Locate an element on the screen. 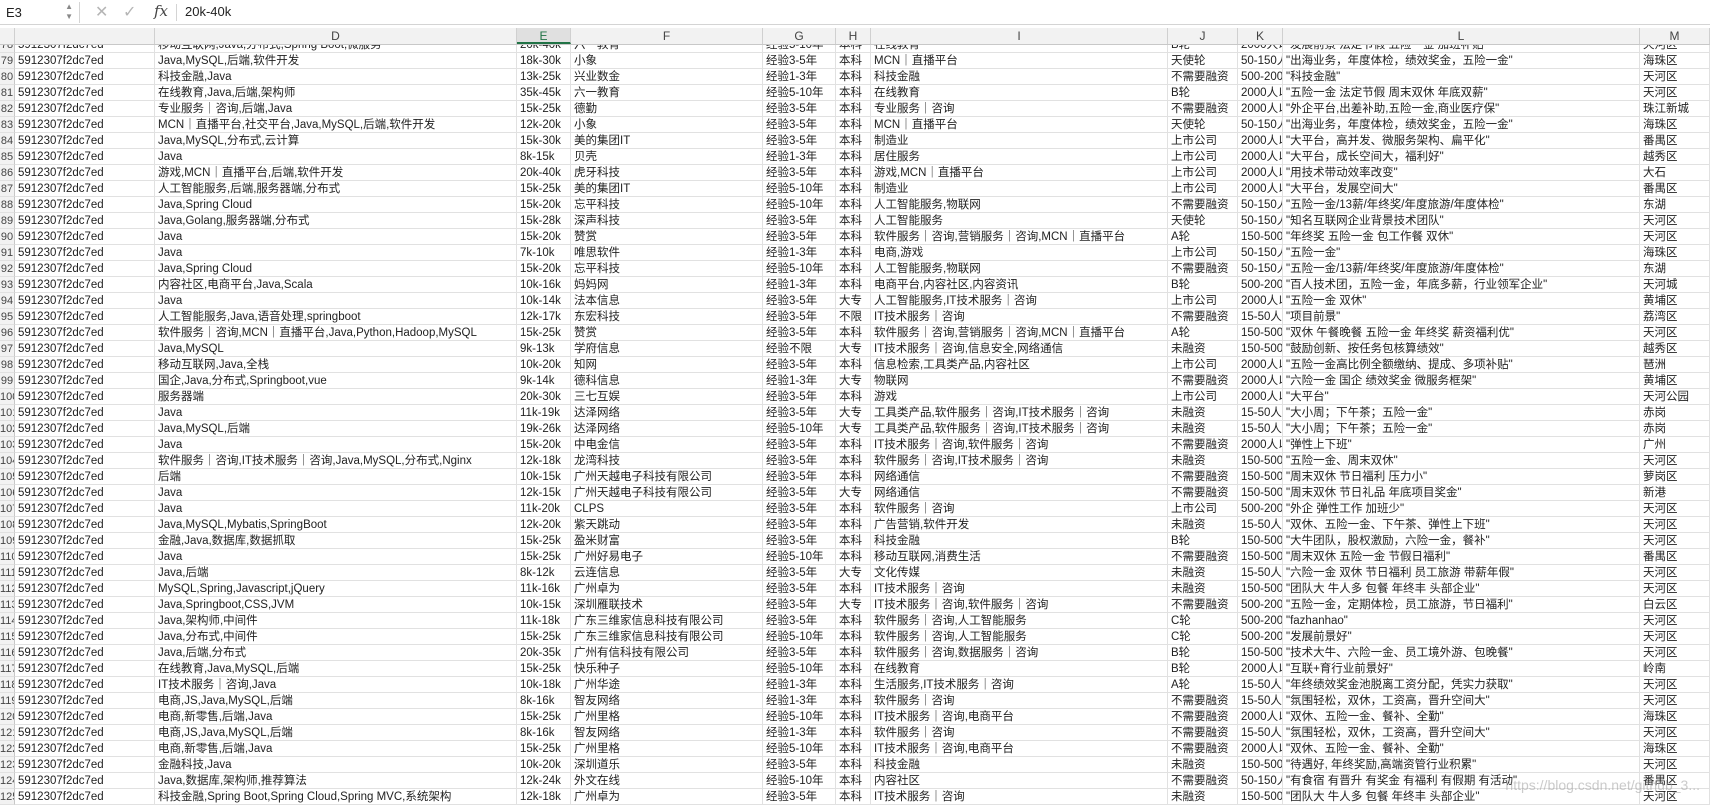 The width and height of the screenshot is (1710, 807). table-cell: 网络通信 is located at coordinates (1019, 477).